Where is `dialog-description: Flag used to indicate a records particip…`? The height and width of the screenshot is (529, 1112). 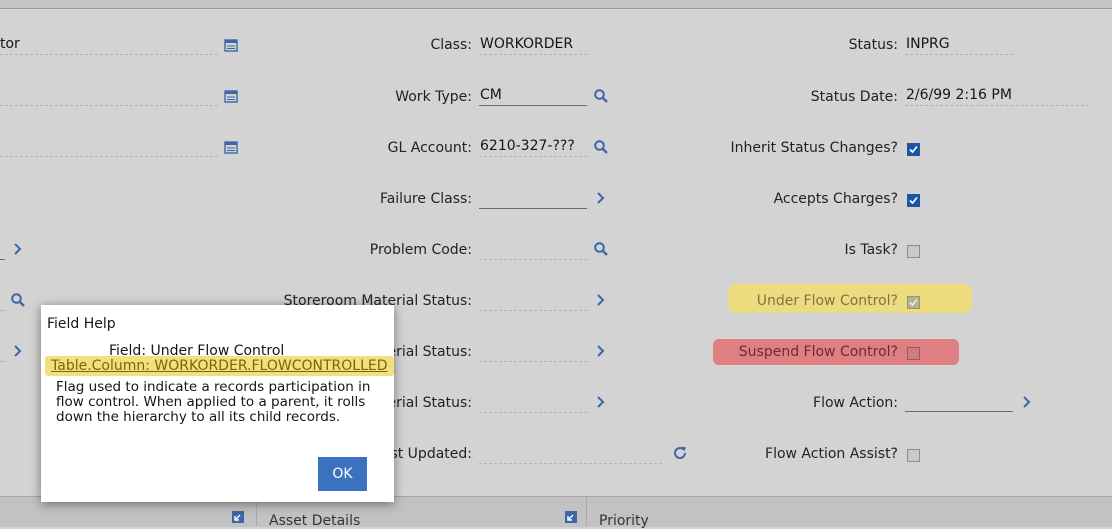
dialog-description: Flag used to indicate a records particip… is located at coordinates (213, 402).